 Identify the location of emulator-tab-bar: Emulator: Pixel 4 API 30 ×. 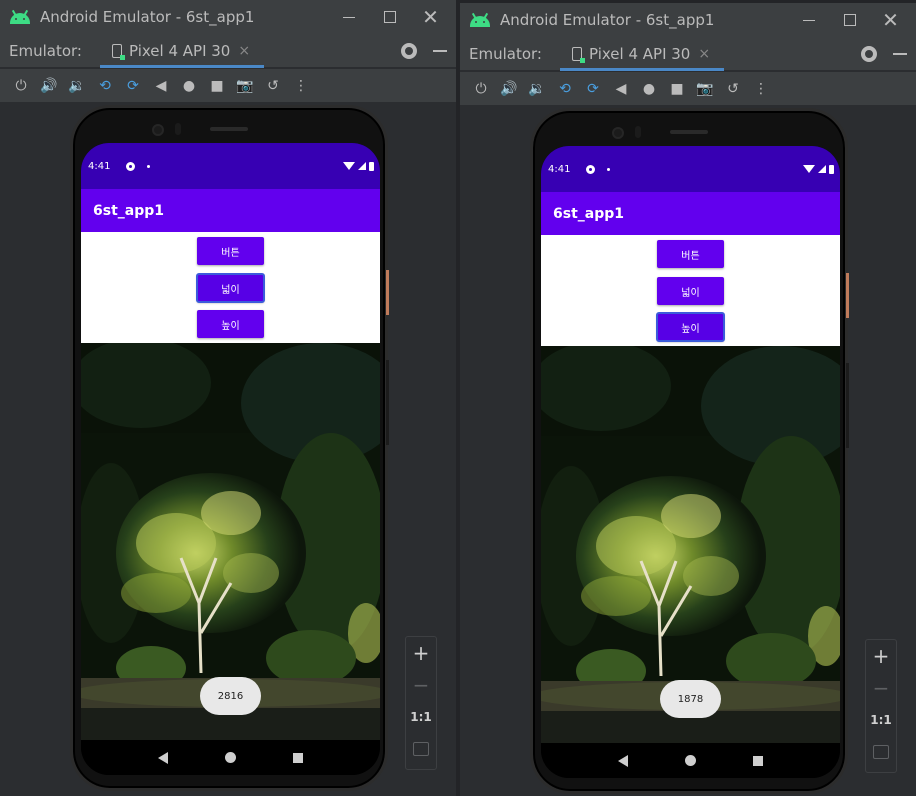
(228, 51).